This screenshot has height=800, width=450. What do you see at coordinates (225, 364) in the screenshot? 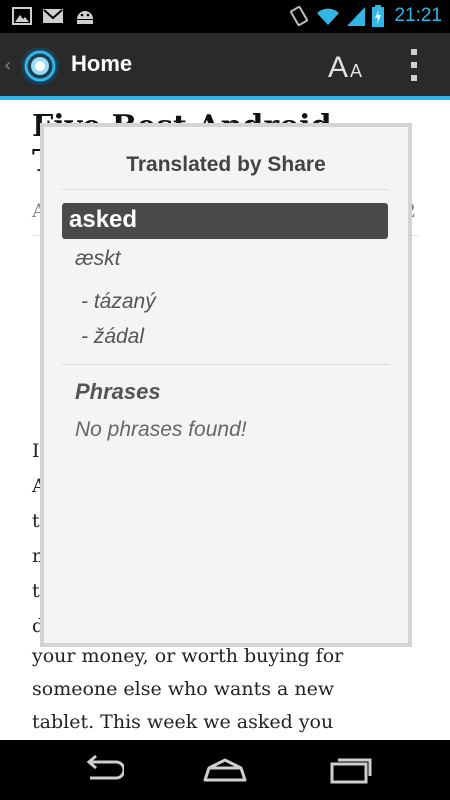
I see `section-divider` at bounding box center [225, 364].